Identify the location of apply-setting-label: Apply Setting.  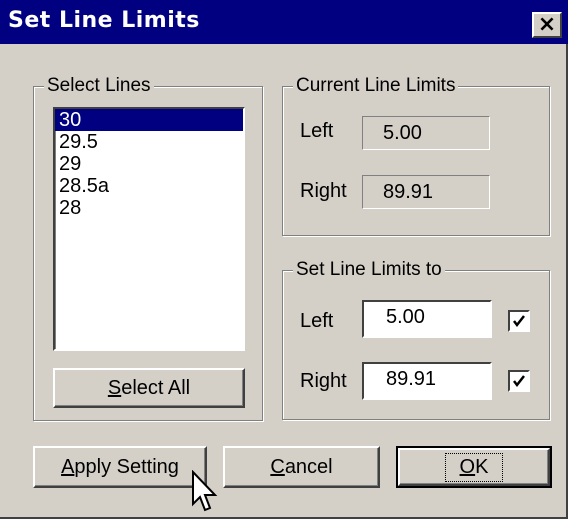
(120, 466).